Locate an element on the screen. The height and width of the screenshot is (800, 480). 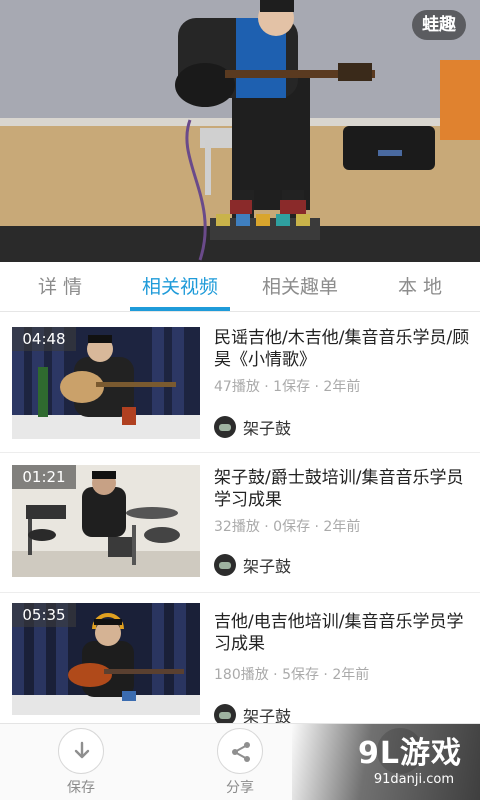
video-duration: 05:35 is located at coordinates (44, 615).